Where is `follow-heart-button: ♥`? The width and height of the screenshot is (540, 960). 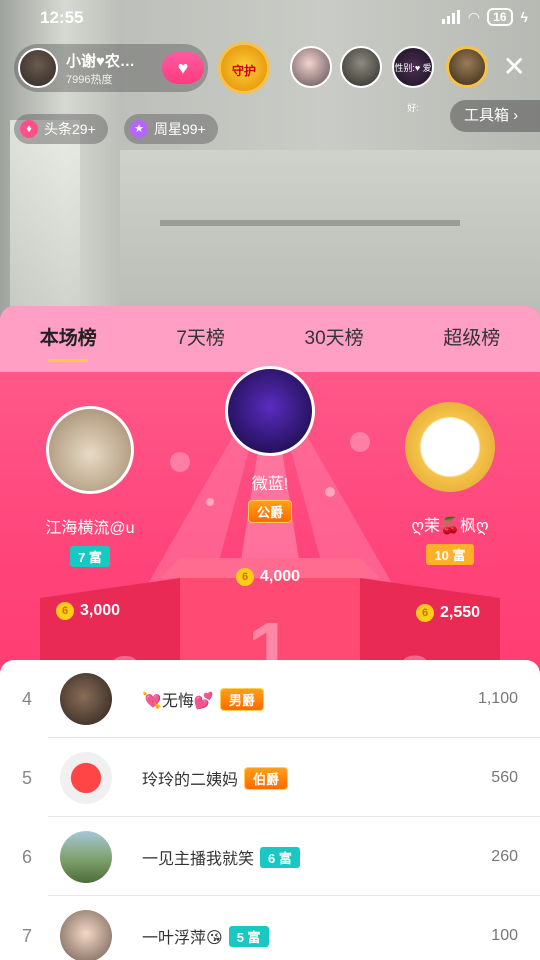 follow-heart-button: ♥ is located at coordinates (183, 68).